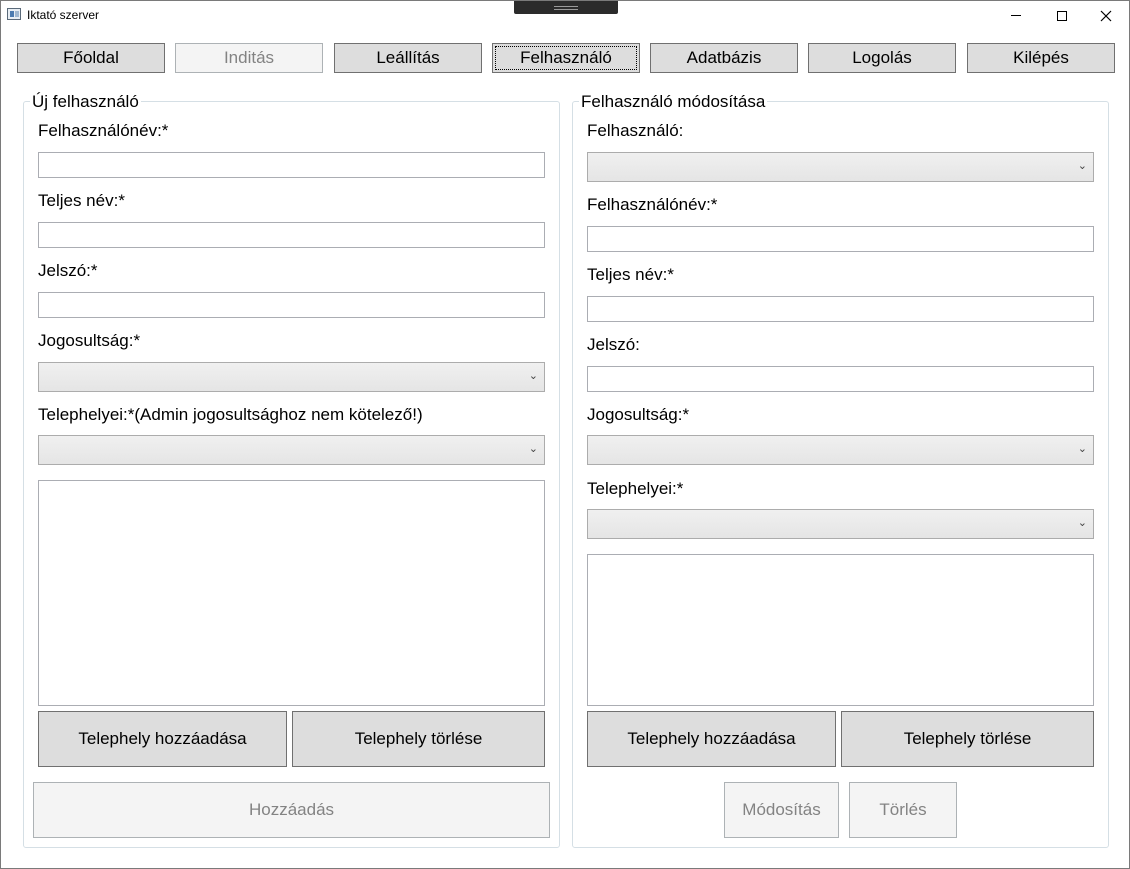 The image size is (1130, 869). Describe the element at coordinates (882, 58) in the screenshot. I see `nav-logging-button: Logolás` at that location.